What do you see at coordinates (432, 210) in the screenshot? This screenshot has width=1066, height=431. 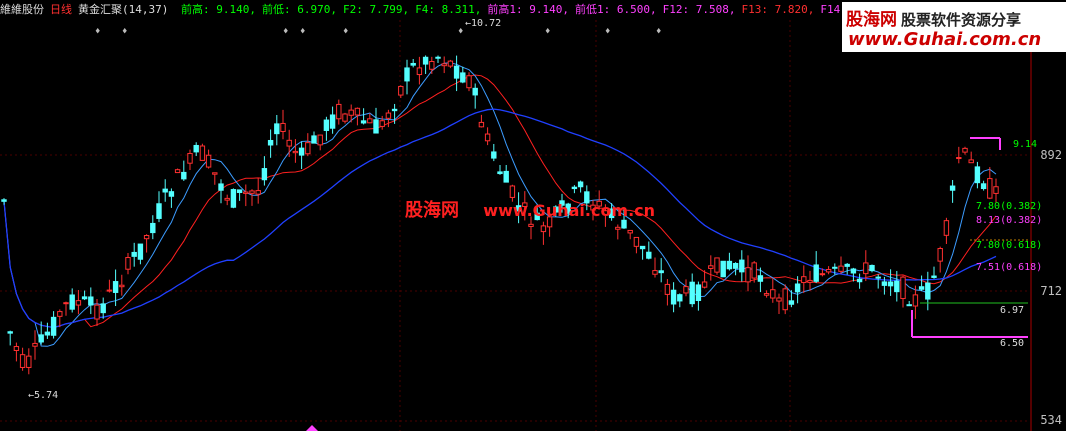 I see `watermark-name: 股海网` at bounding box center [432, 210].